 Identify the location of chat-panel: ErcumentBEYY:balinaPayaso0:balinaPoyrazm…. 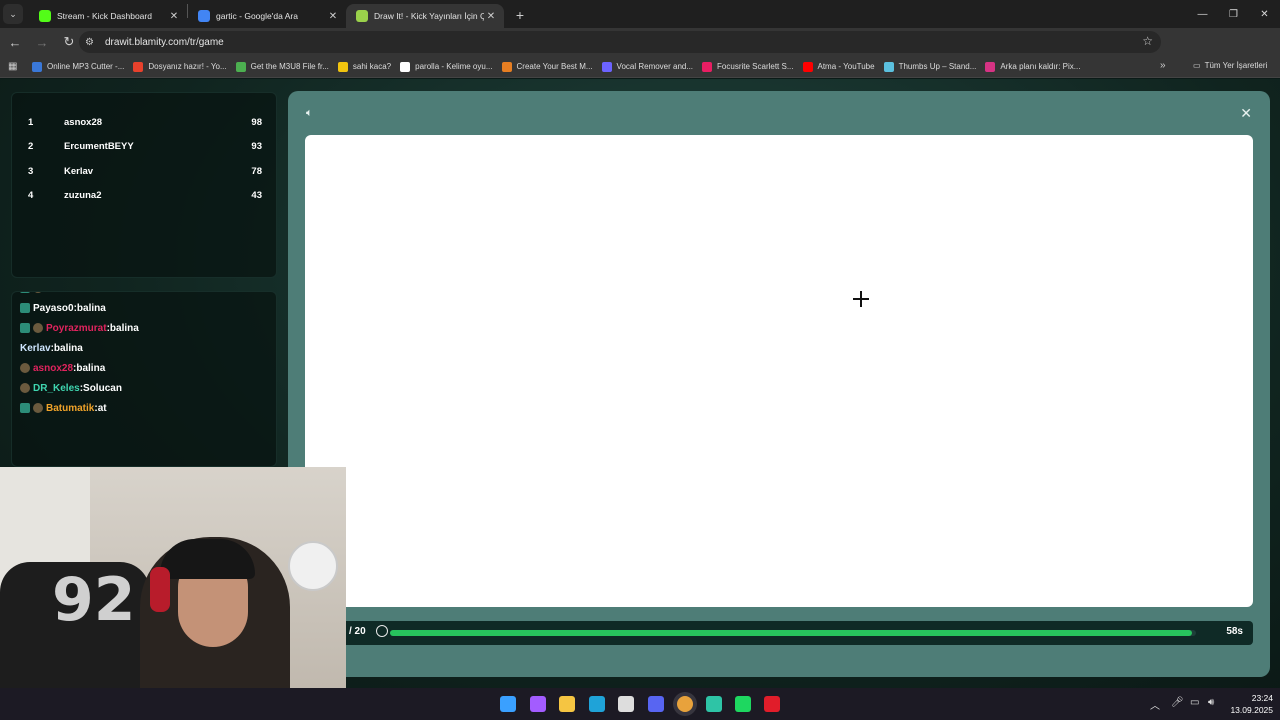
(144, 379).